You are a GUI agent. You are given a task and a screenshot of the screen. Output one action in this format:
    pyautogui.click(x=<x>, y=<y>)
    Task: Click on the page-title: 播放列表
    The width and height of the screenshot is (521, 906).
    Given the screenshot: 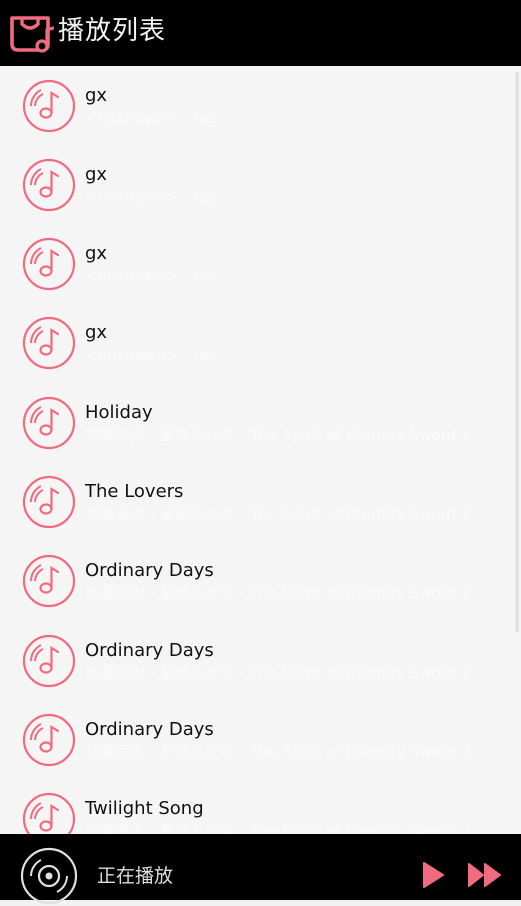 What is the action you would take?
    pyautogui.click(x=112, y=31)
    